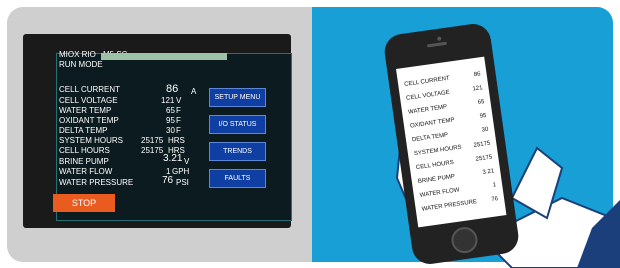  I want to click on row-label: OXIDANT TEMP, so click(89, 120).